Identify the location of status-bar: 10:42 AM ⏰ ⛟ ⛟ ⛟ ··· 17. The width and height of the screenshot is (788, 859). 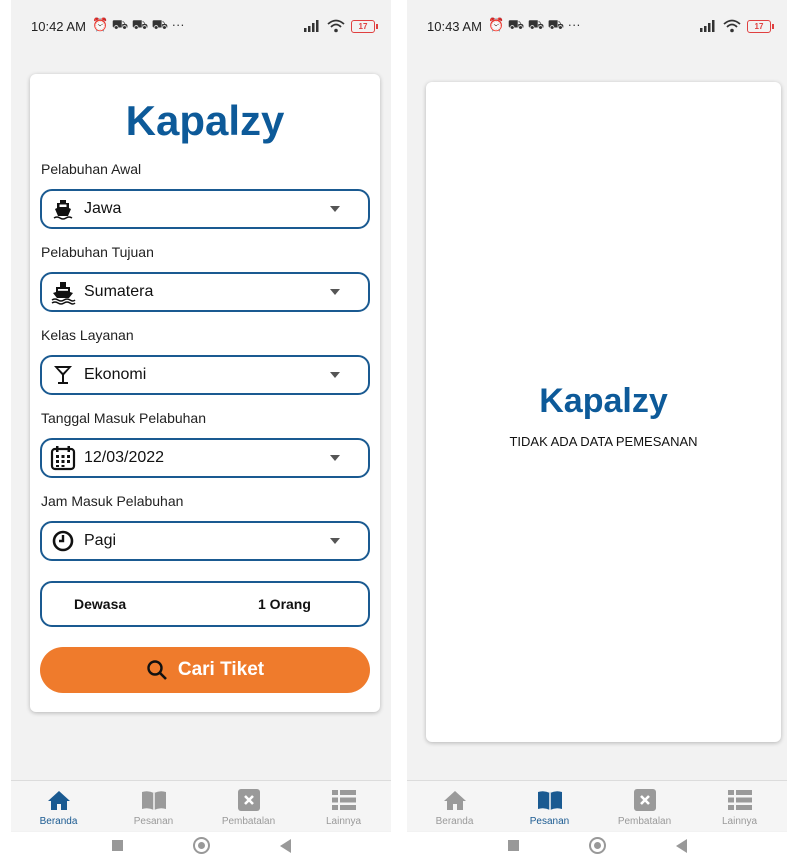
(201, 26).